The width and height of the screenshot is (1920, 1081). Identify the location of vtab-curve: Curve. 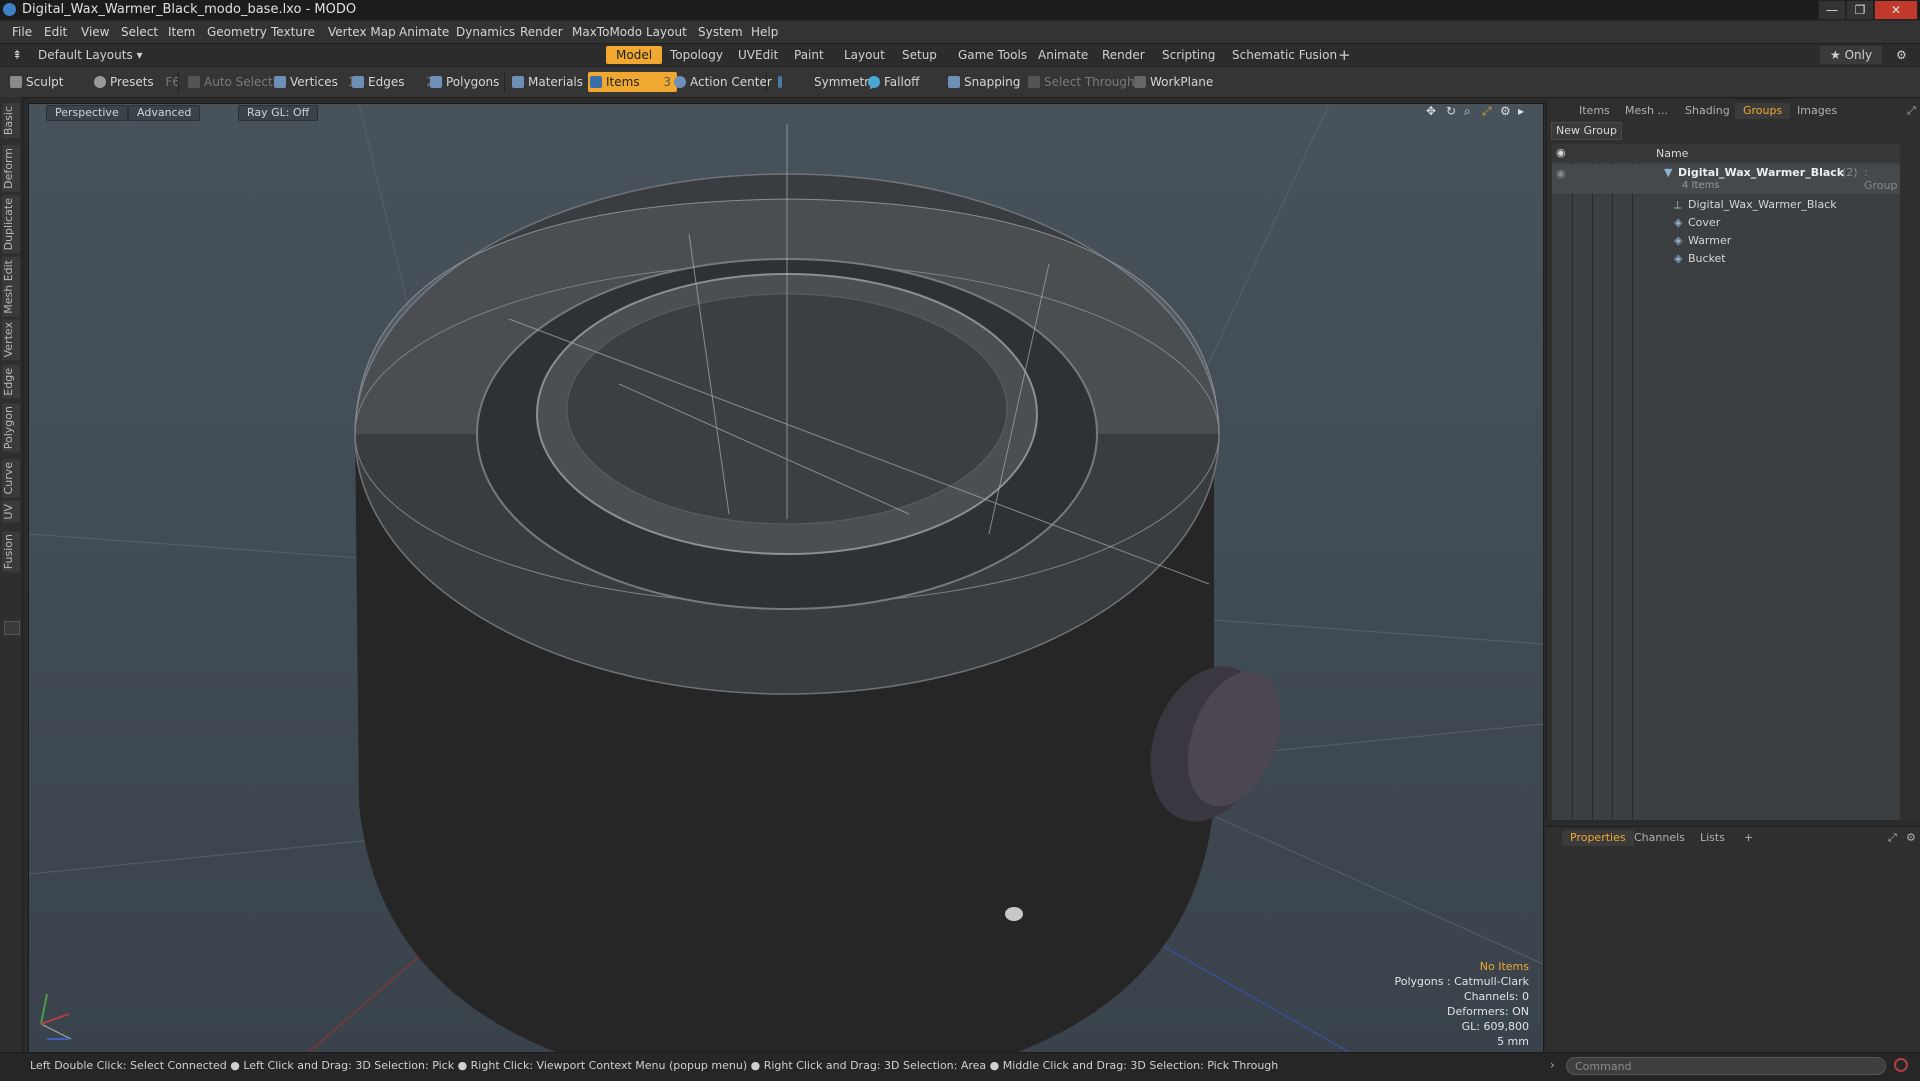
(11, 478).